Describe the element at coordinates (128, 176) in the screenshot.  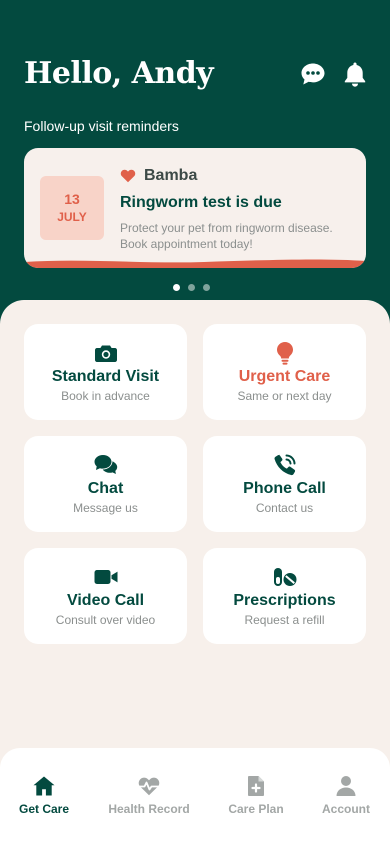
I see `heart-icon` at that location.